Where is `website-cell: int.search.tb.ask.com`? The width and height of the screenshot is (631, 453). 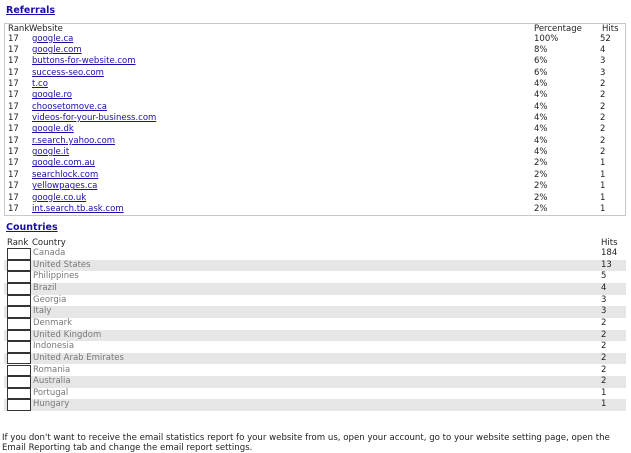 website-cell: int.search.tb.ask.com is located at coordinates (78, 209).